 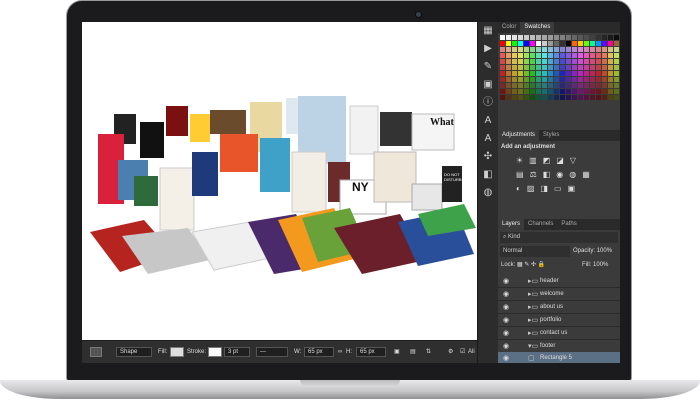 I want to click on fill-value: 100%, so click(x=601, y=265).